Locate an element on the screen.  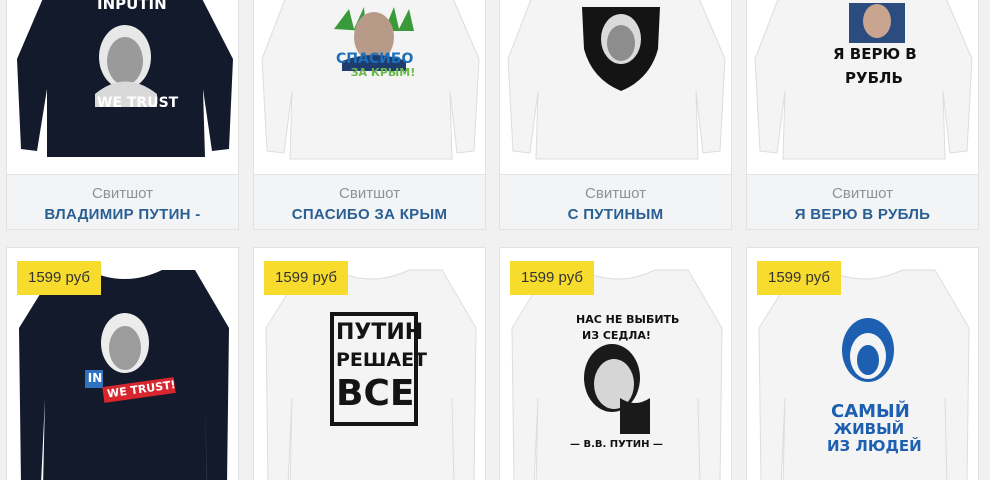
product-card: 1599 руб САМЫЙ ЖИВЫЙ ИЗ ЛЮДЕЙ is located at coordinates (862, 363).